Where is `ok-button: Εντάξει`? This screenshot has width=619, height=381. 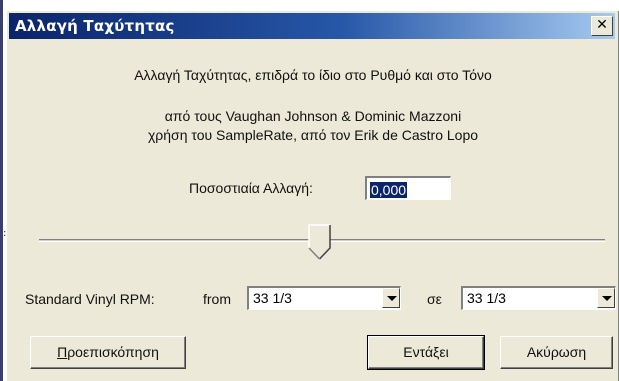
ok-button: Εντάξει is located at coordinates (426, 352).